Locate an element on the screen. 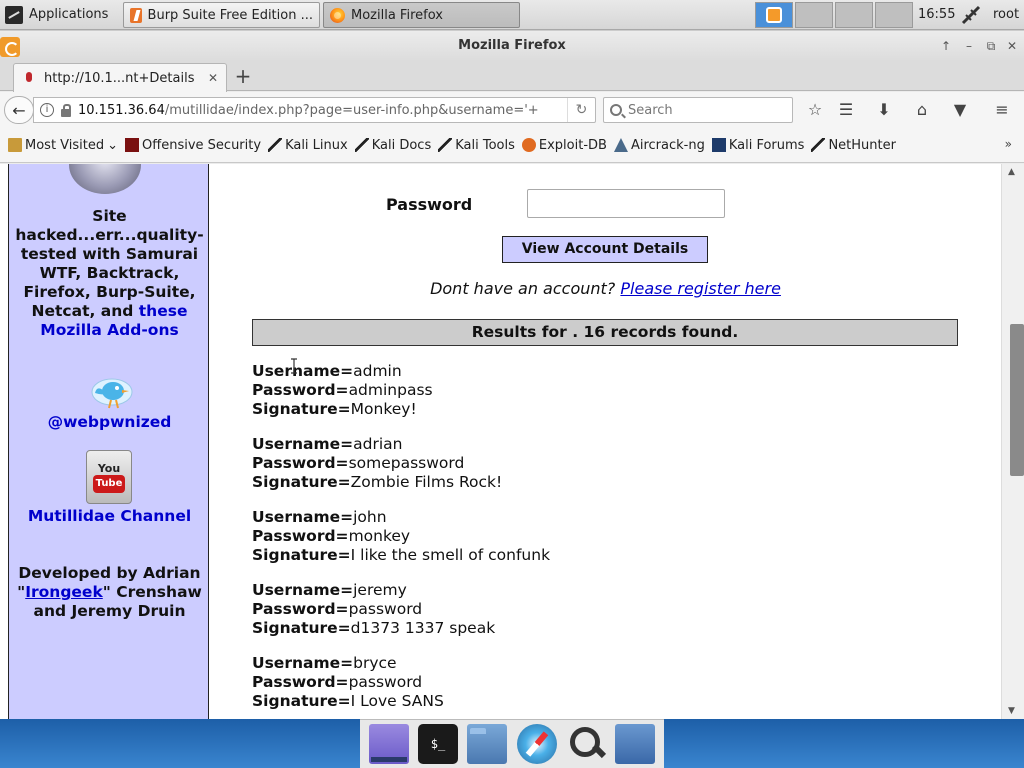  folder-icon is located at coordinates (15, 145).